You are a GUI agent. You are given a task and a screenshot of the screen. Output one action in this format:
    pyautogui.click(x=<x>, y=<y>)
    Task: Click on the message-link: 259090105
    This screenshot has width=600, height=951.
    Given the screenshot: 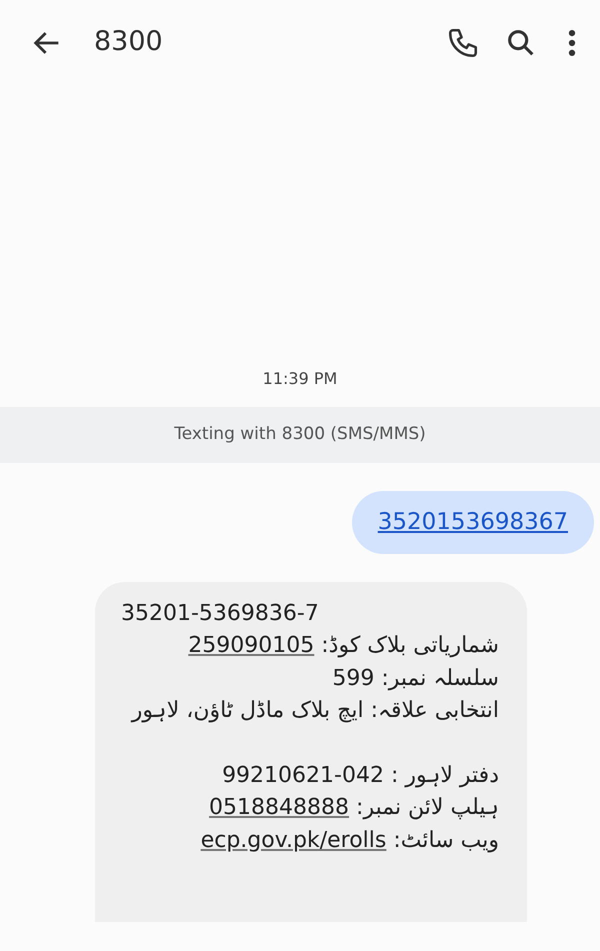 What is the action you would take?
    pyautogui.click(x=251, y=645)
    